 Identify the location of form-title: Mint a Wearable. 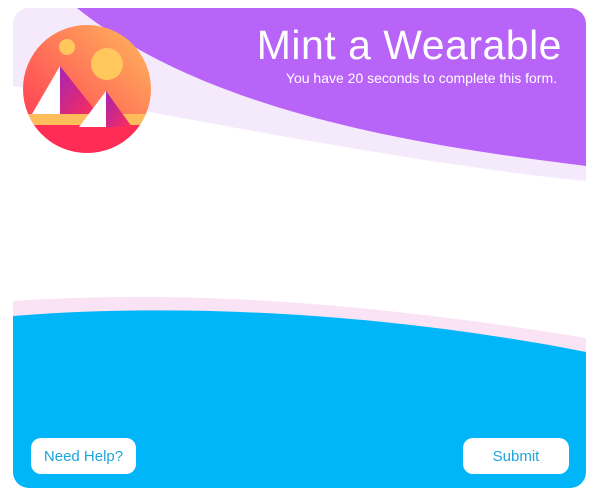
(409, 45).